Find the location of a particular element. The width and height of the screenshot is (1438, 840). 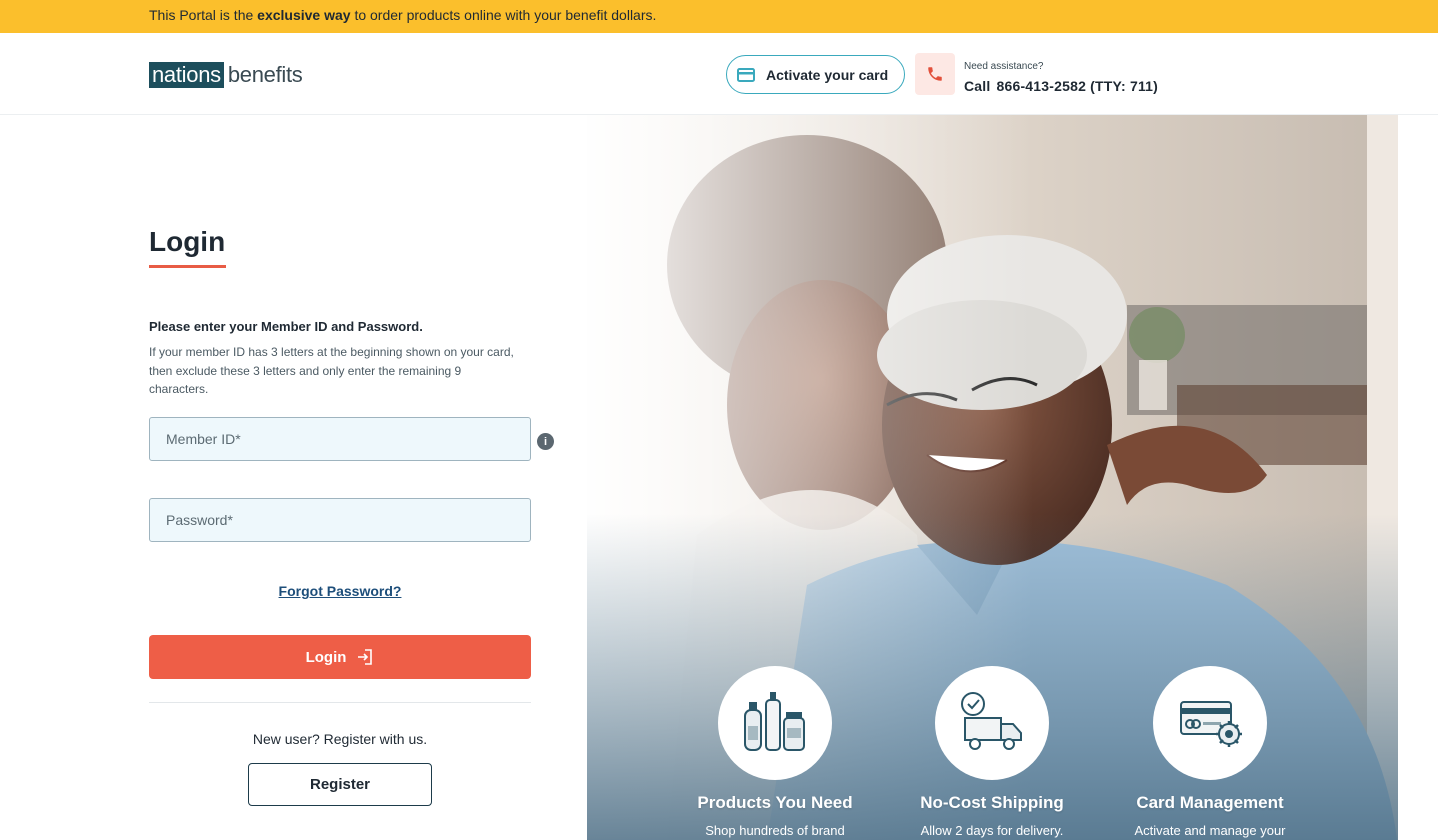

phone-number: 866-413-2582 (TTY: 711) is located at coordinates (1077, 86).